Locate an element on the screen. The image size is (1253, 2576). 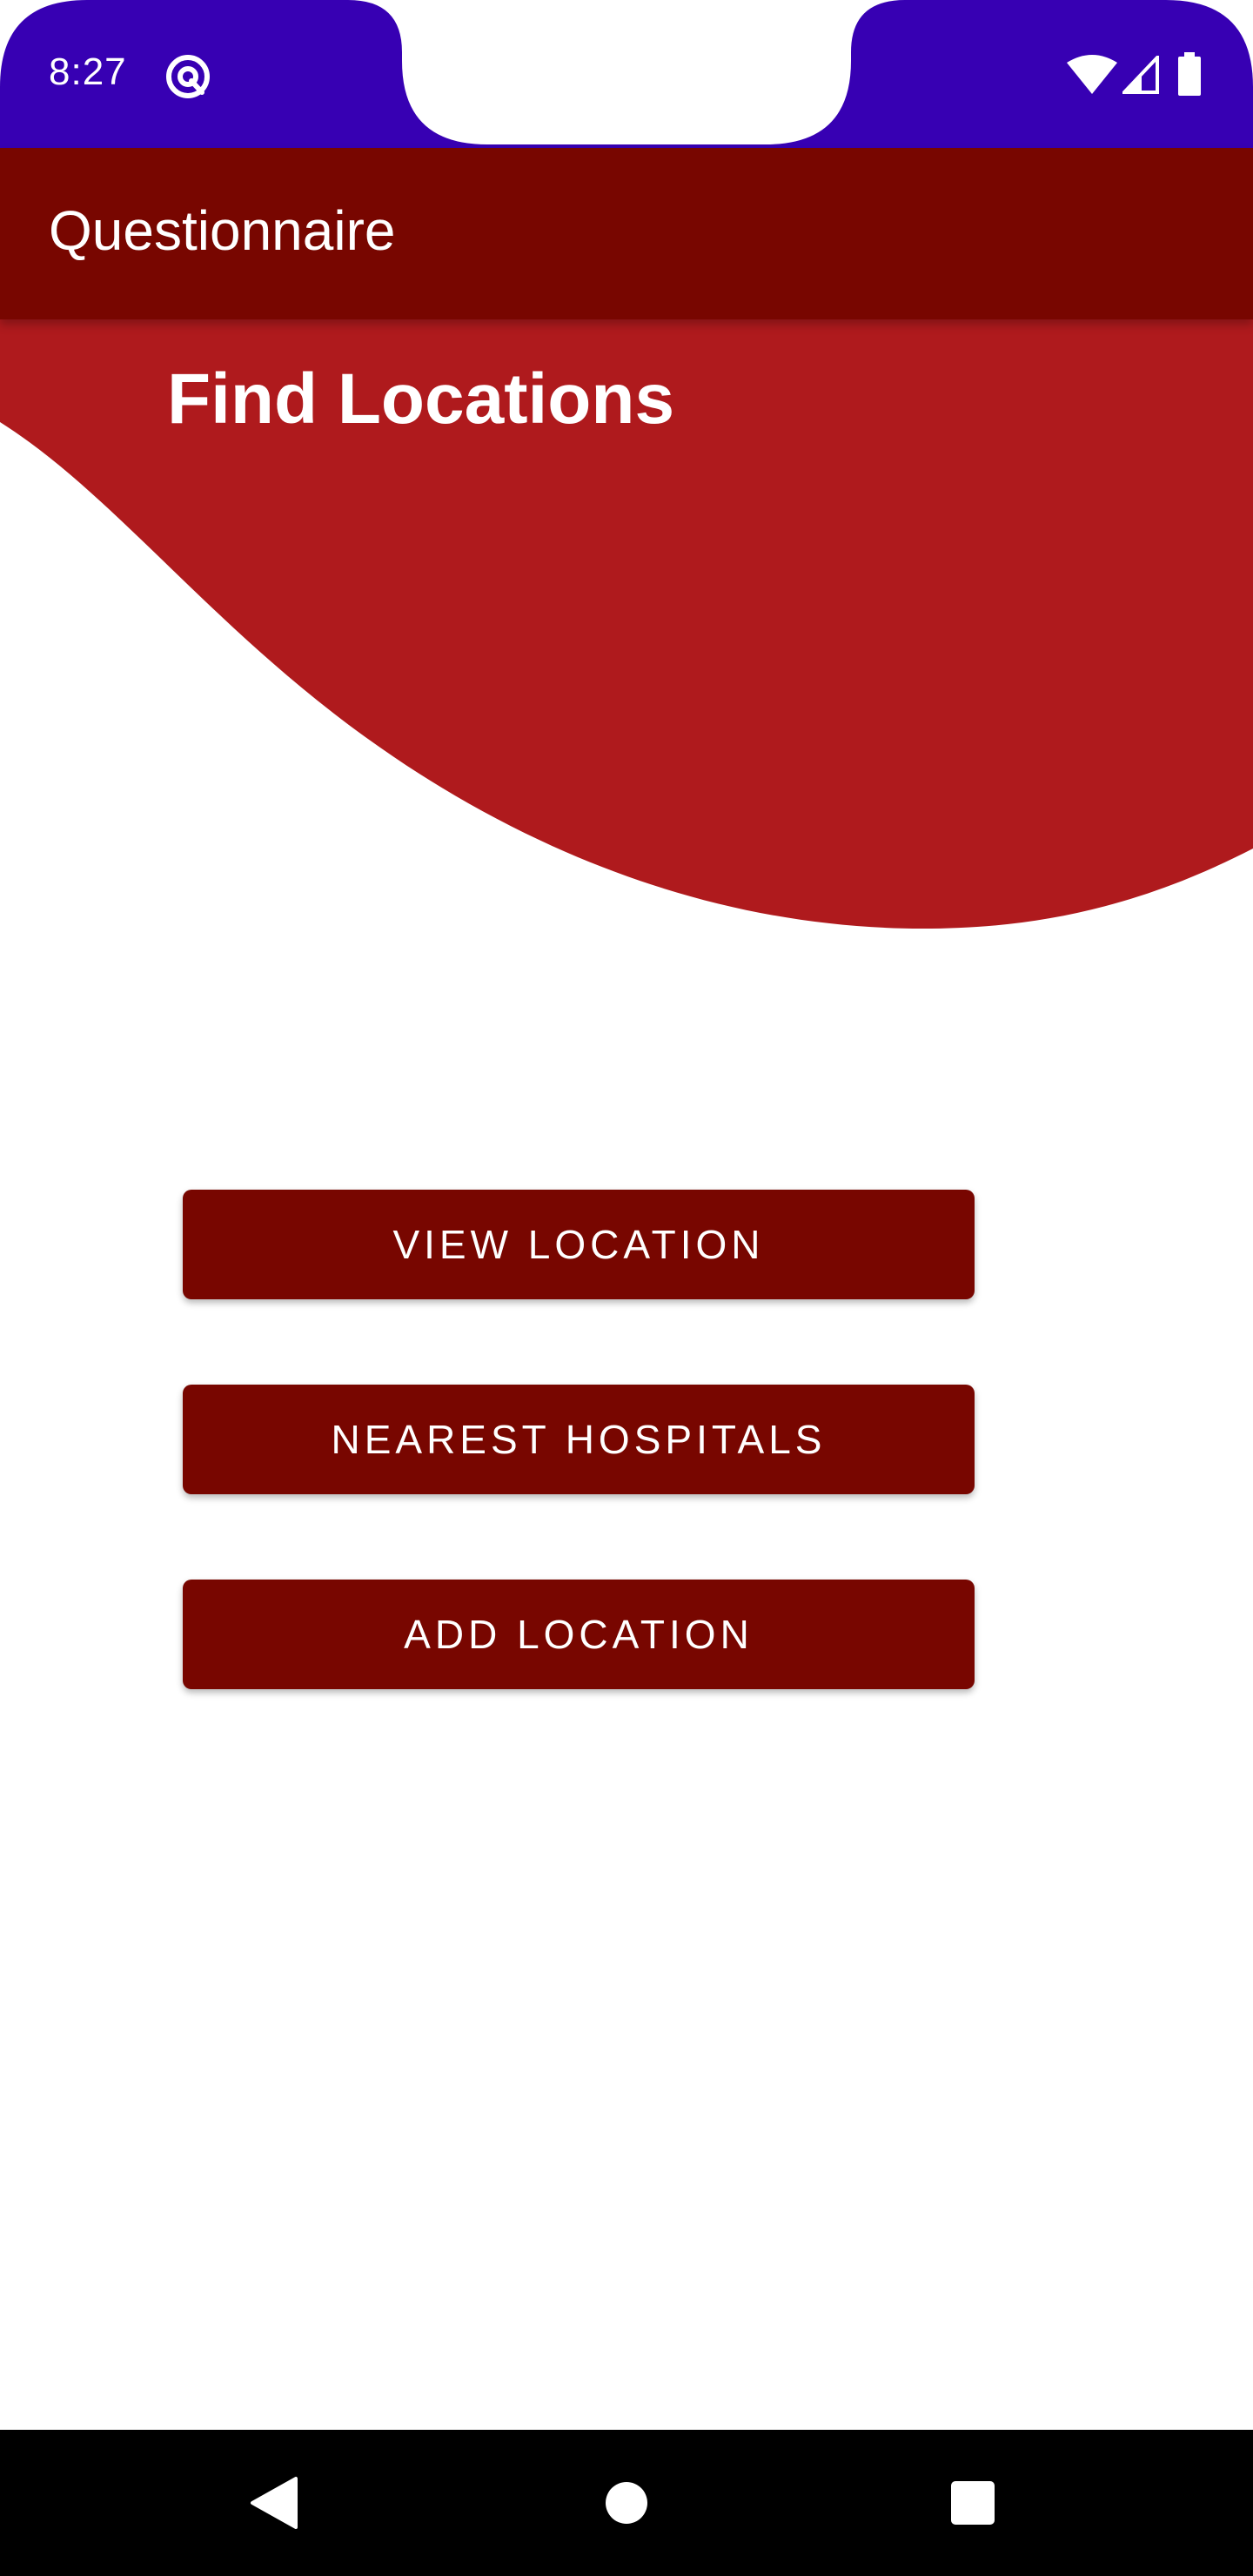
recents-icon is located at coordinates (972, 2502).